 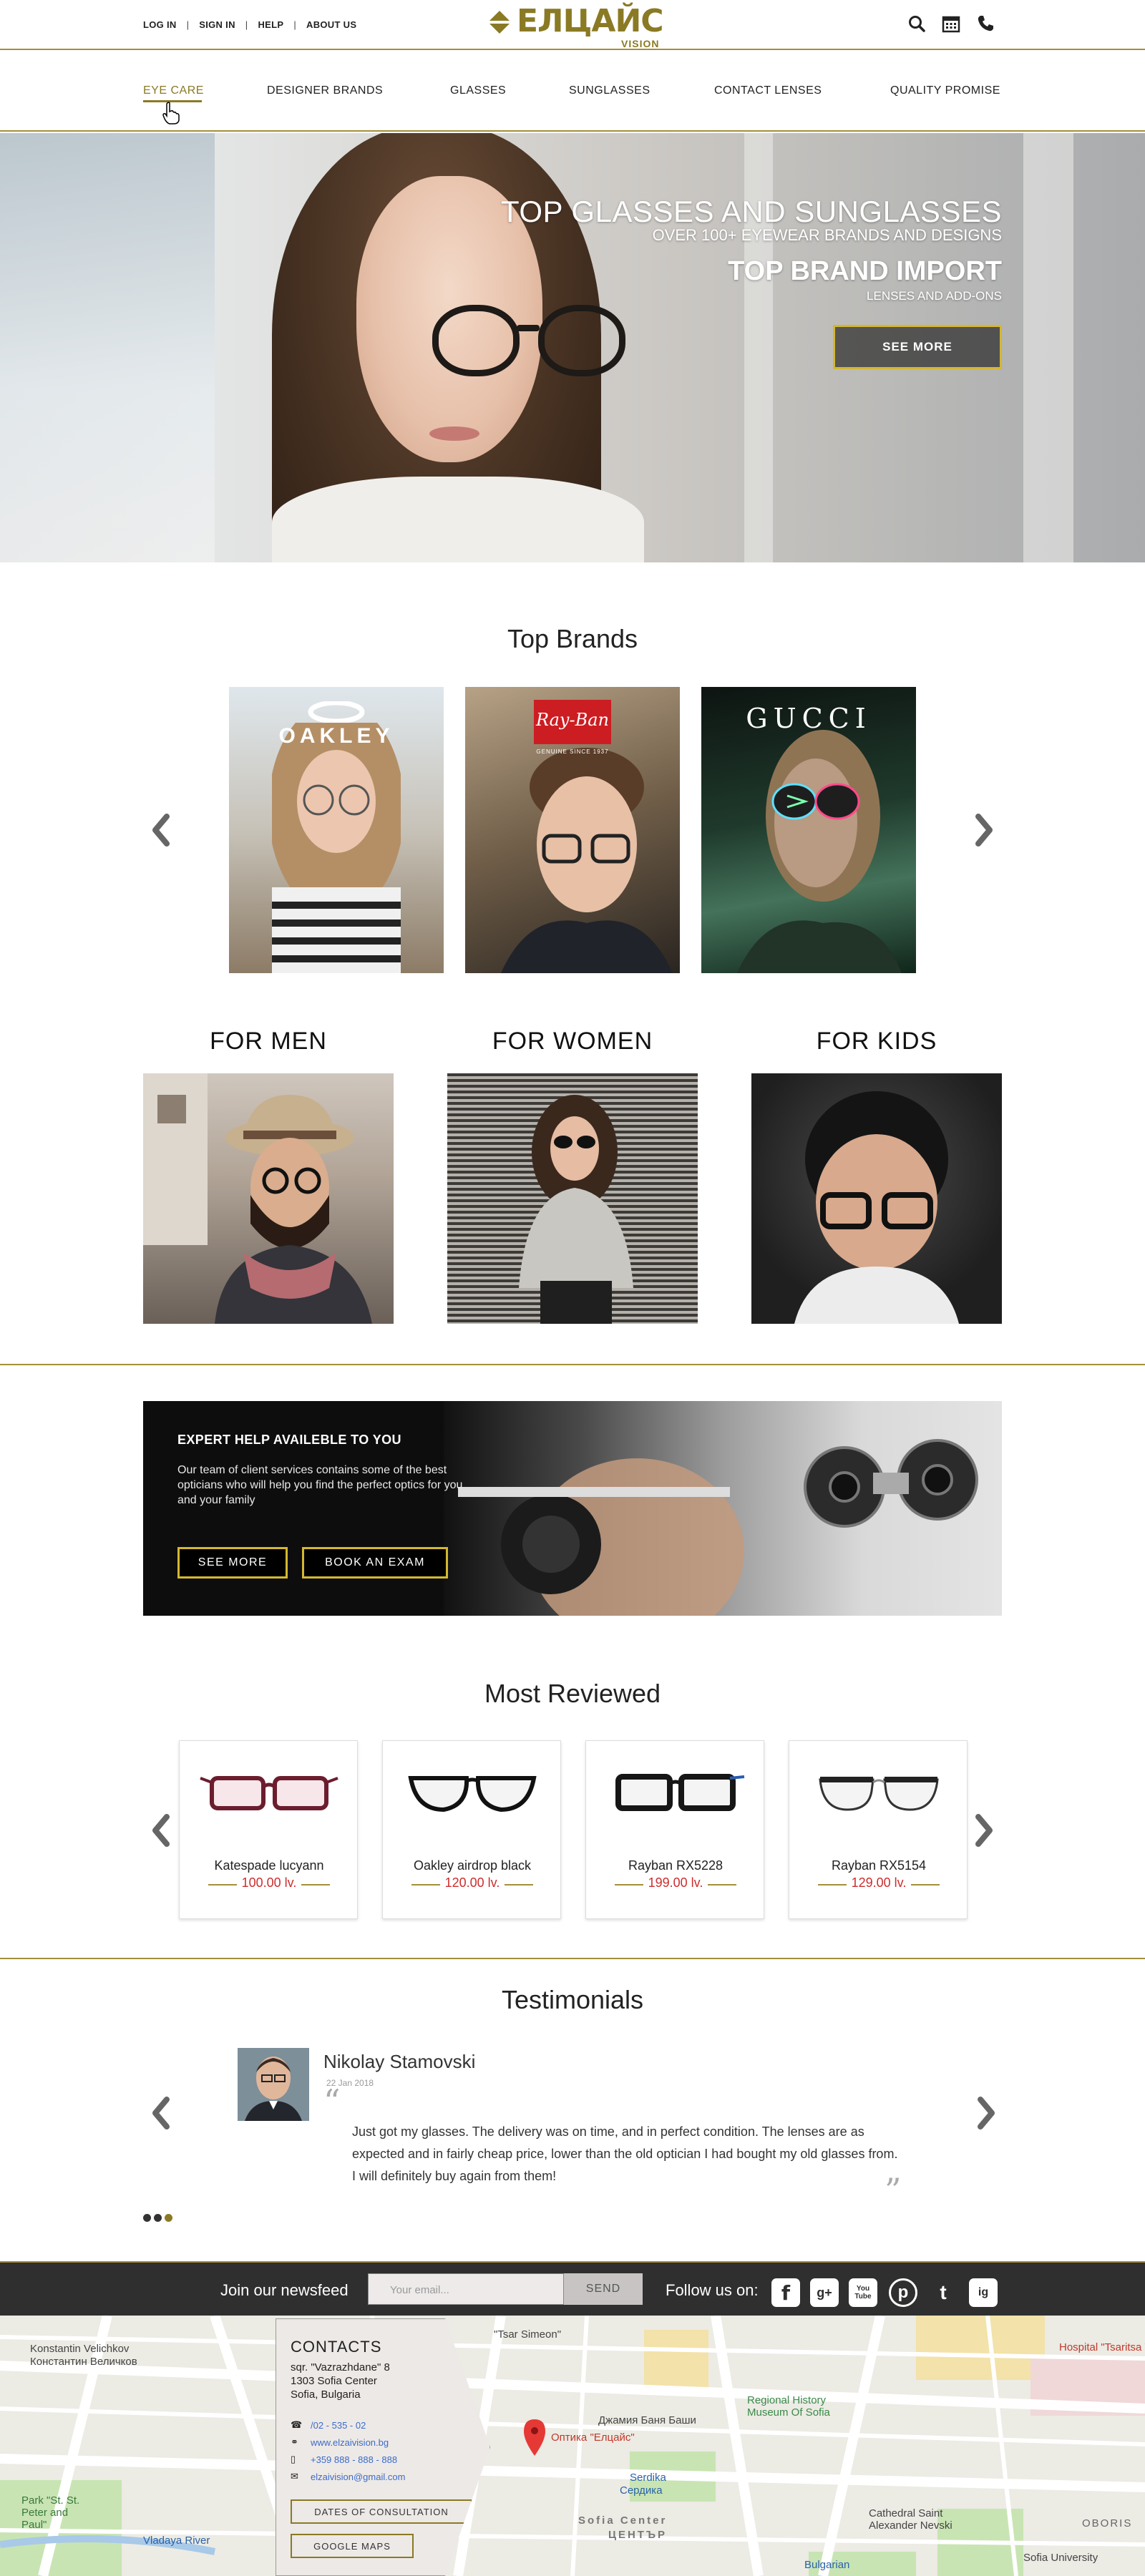 I want to click on expert-see-more-button: SEE MORE, so click(x=232, y=1563).